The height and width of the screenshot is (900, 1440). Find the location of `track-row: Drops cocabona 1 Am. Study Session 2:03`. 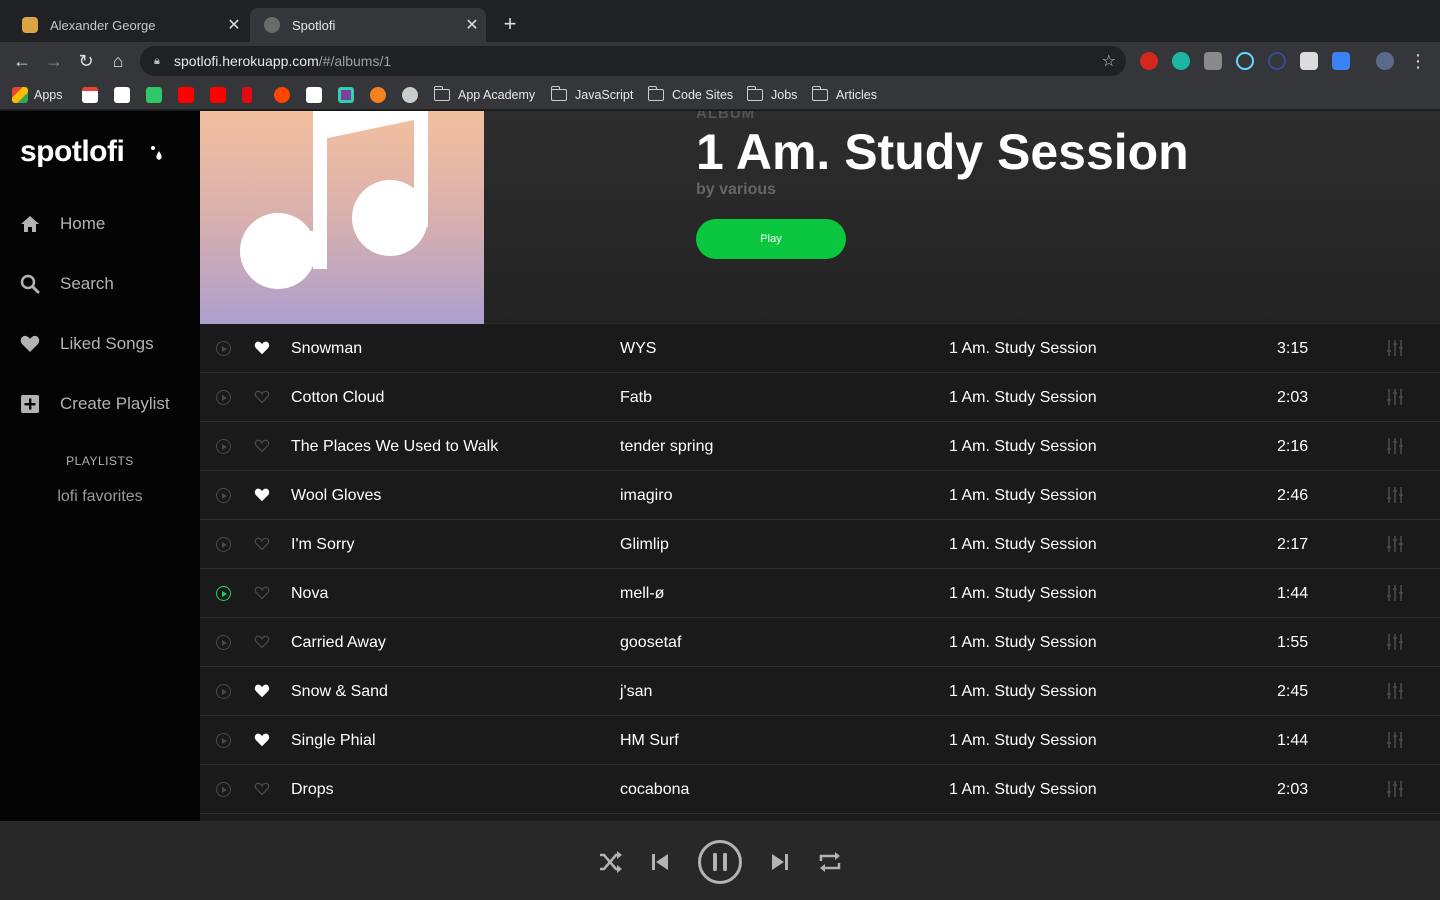

track-row: Drops cocabona 1 Am. Study Session 2:03 is located at coordinates (820, 789).